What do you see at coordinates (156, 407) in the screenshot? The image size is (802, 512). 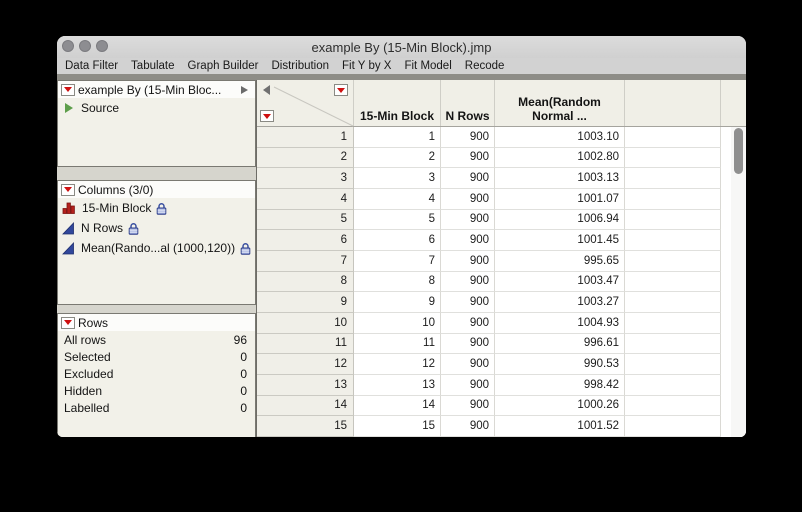 I see `rows-stat-labelled: Labelled 0` at bounding box center [156, 407].